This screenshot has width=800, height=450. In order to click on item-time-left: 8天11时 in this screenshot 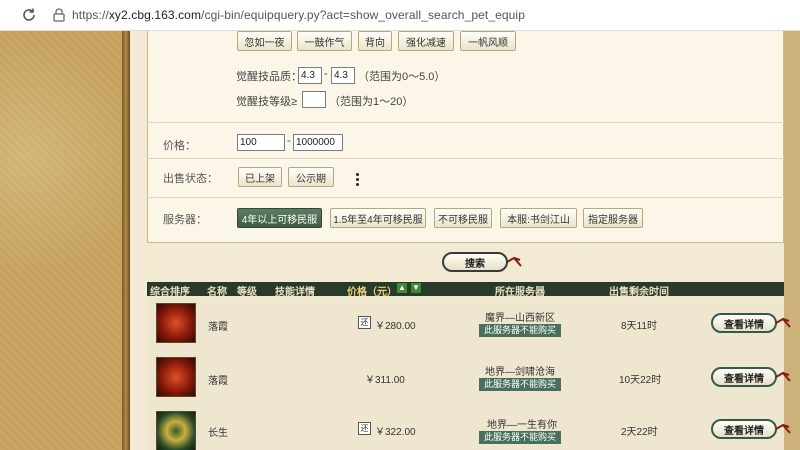, I will do `click(639, 326)`.